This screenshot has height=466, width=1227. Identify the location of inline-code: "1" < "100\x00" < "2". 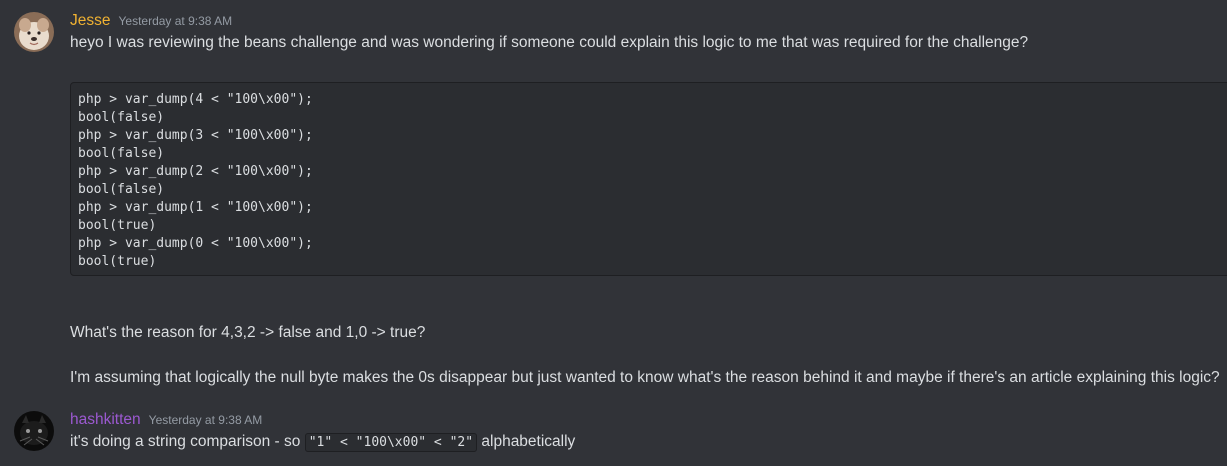
(391, 442).